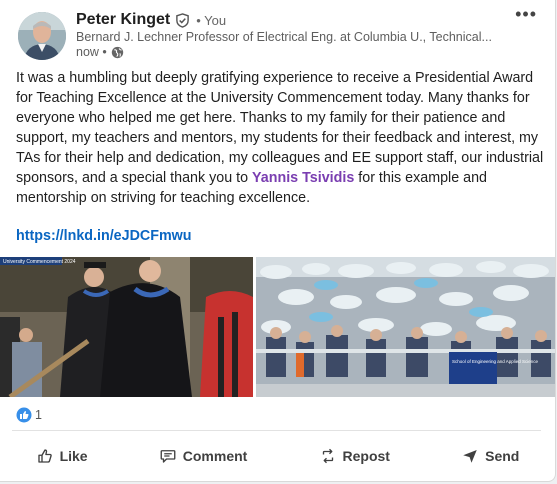 This screenshot has height=484, width=557. Describe the element at coordinates (470, 456) in the screenshot. I see `send-icon` at that location.